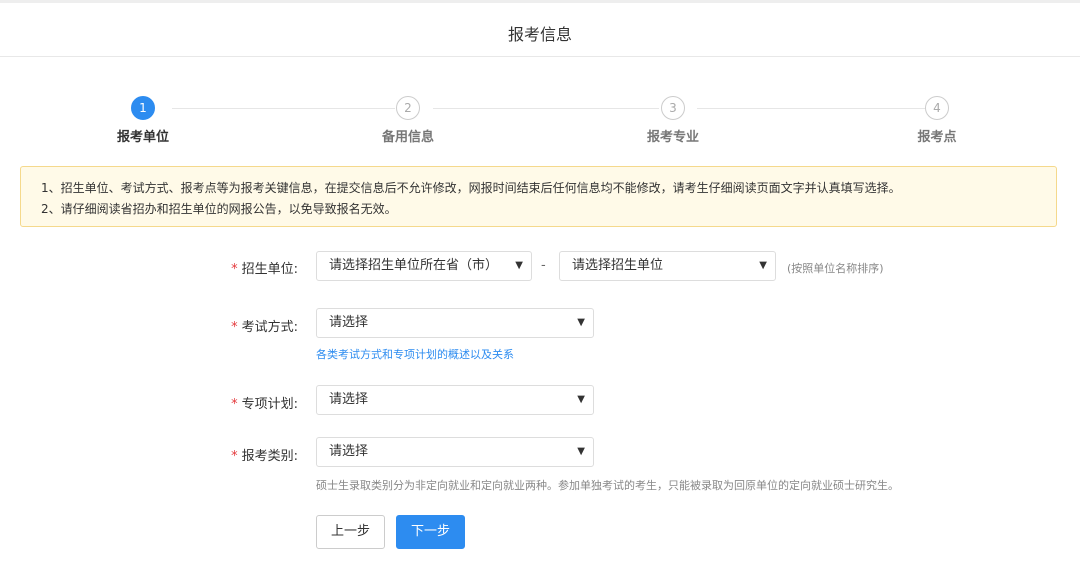  What do you see at coordinates (937, 137) in the screenshot?
I see `step-label: 报考点` at bounding box center [937, 137].